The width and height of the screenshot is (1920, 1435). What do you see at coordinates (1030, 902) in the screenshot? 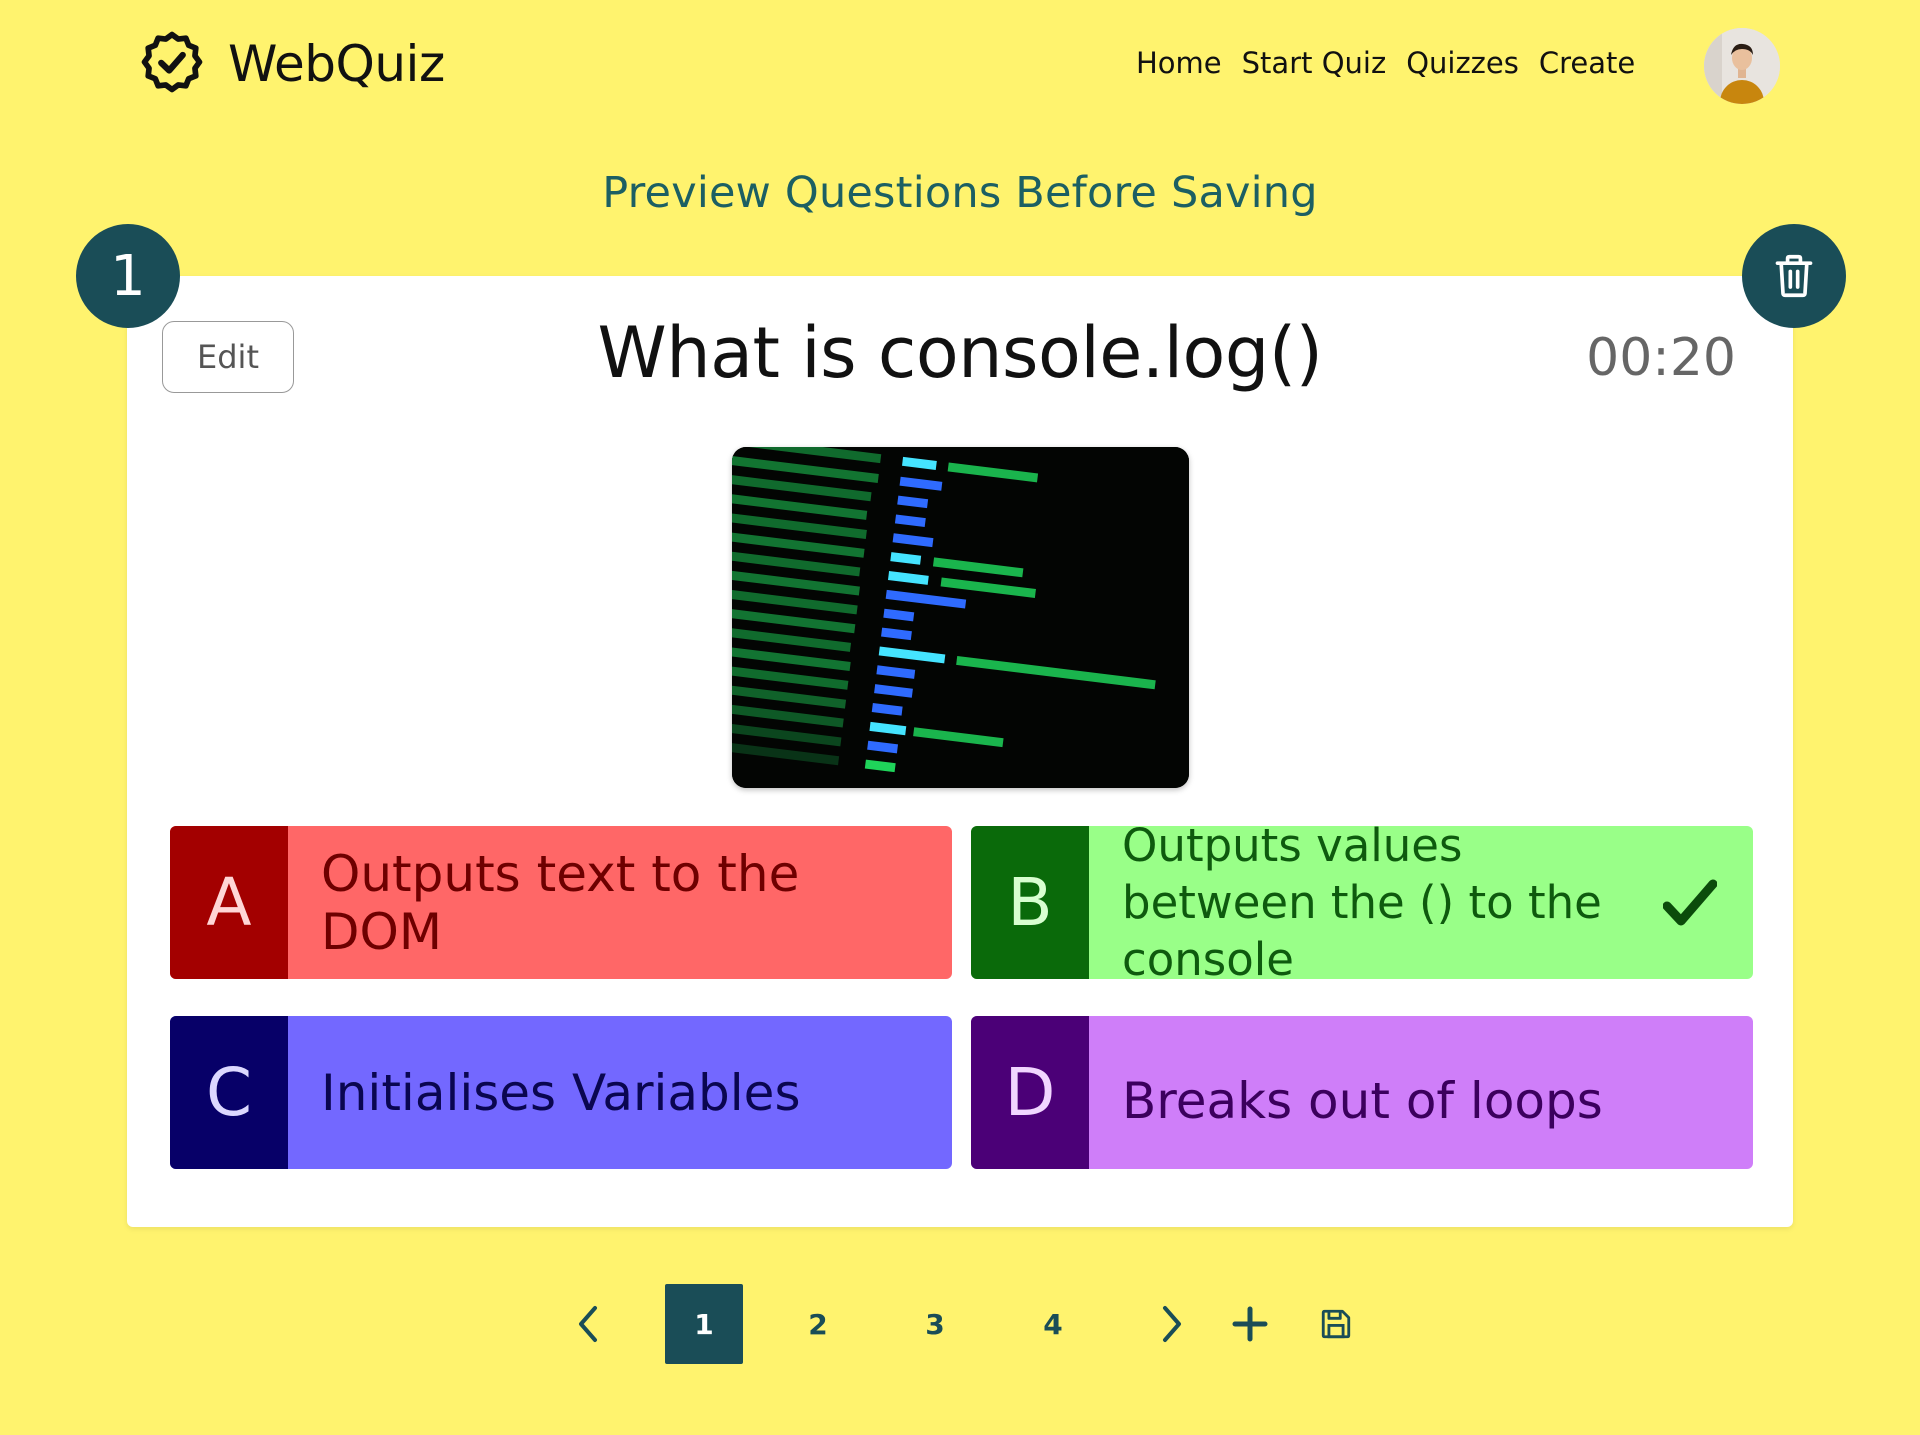
I see `answer-letter: B` at bounding box center [1030, 902].